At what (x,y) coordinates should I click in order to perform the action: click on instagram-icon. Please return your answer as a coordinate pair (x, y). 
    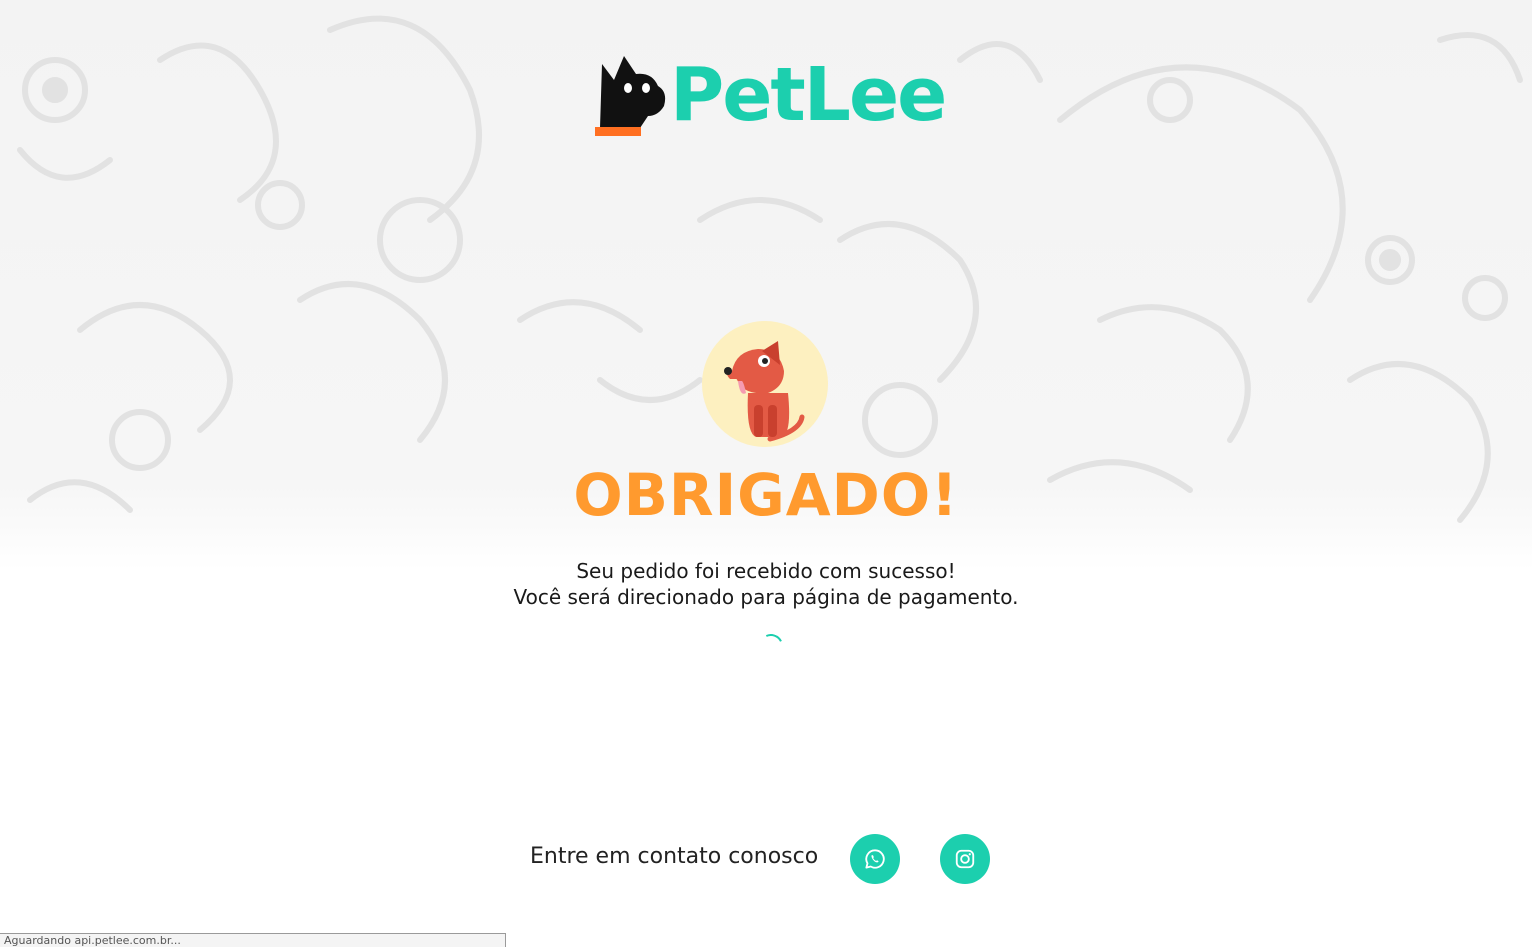
    Looking at the image, I should click on (965, 859).